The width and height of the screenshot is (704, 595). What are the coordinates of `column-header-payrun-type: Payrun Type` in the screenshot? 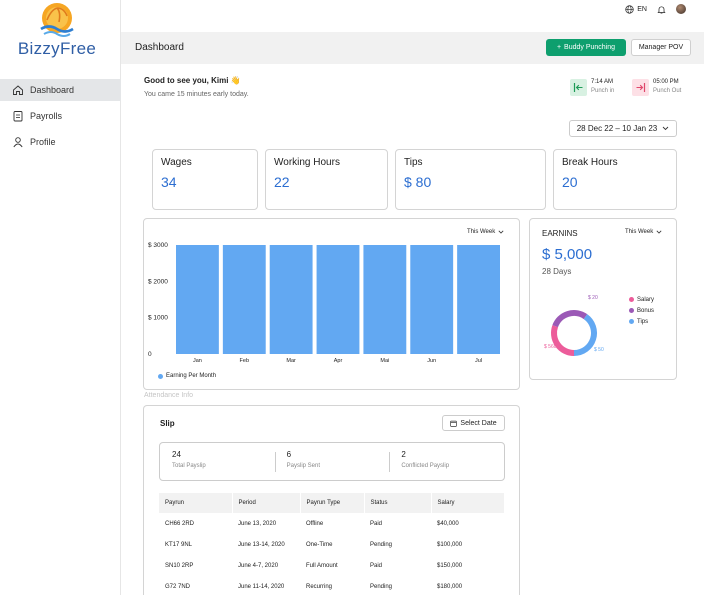 It's located at (332, 503).